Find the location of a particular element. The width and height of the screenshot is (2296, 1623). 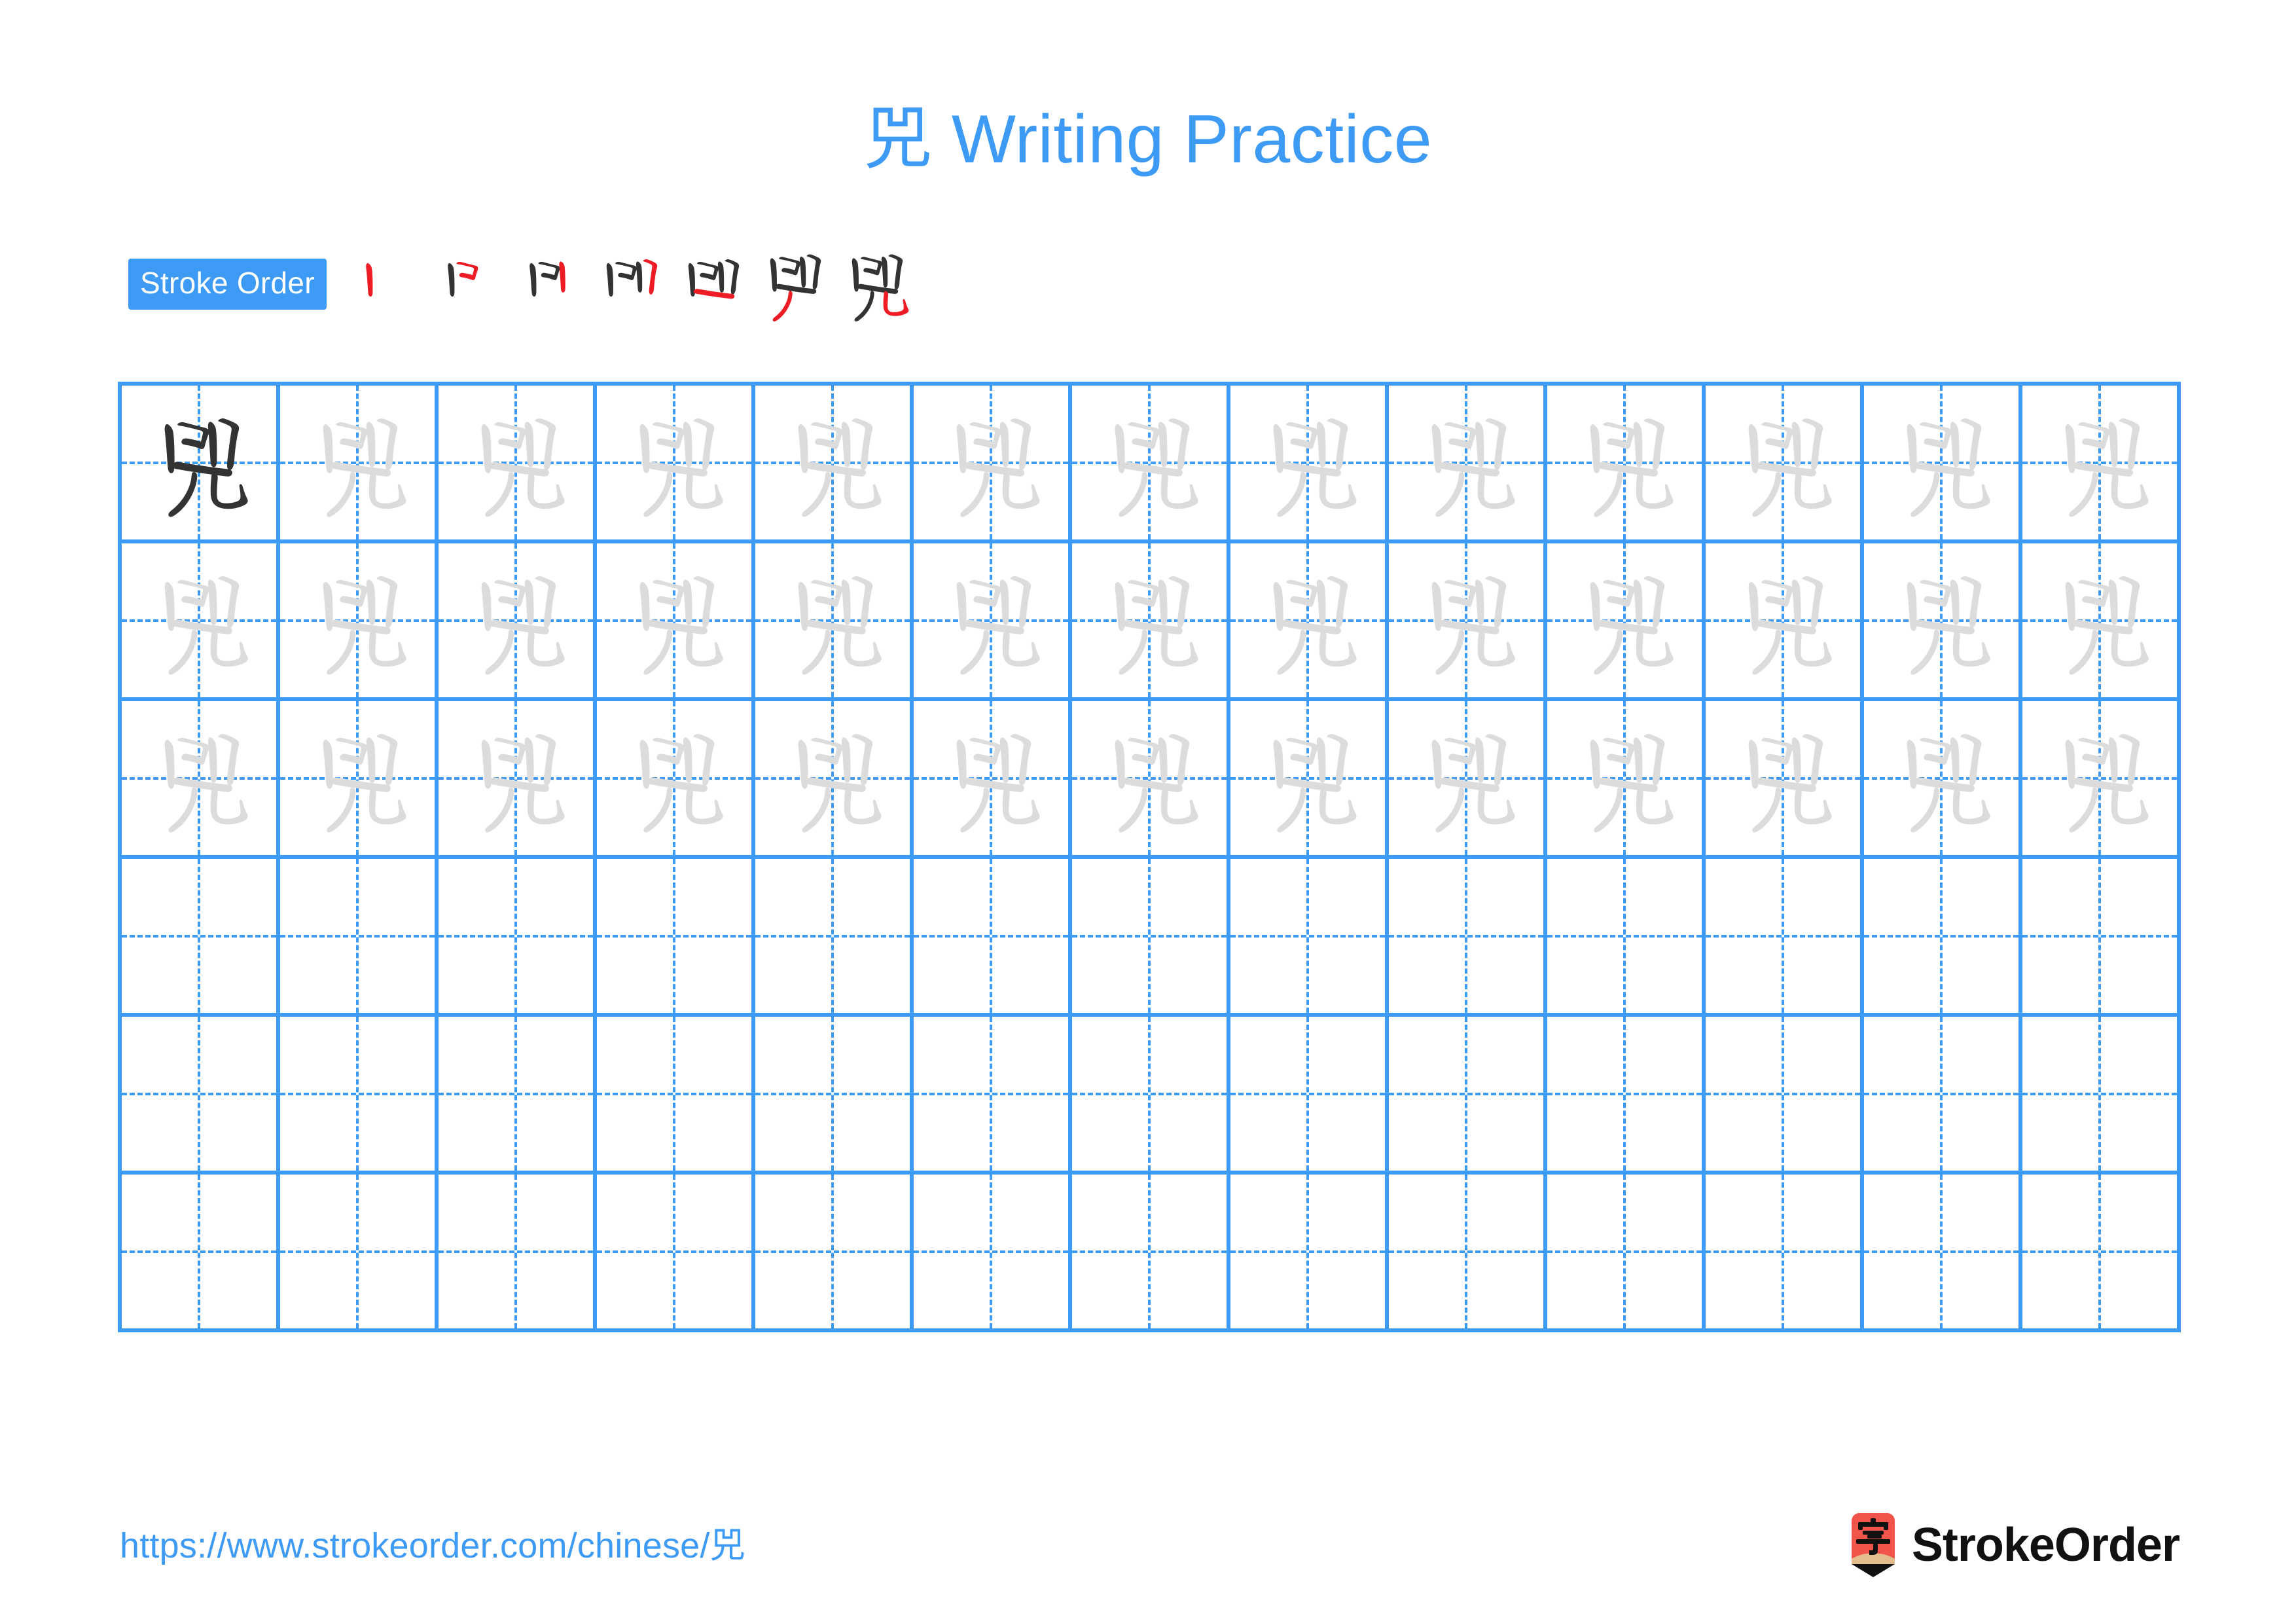

stroke-order-badge: Stroke Order is located at coordinates (227, 284).